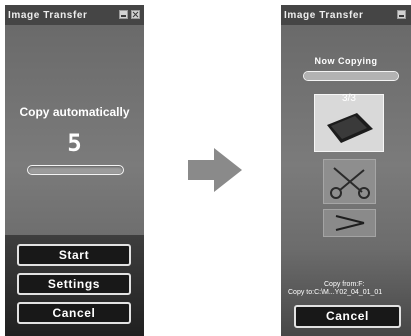  What do you see at coordinates (74, 112) in the screenshot?
I see `copy-automatically-label: Copy automatically` at bounding box center [74, 112].